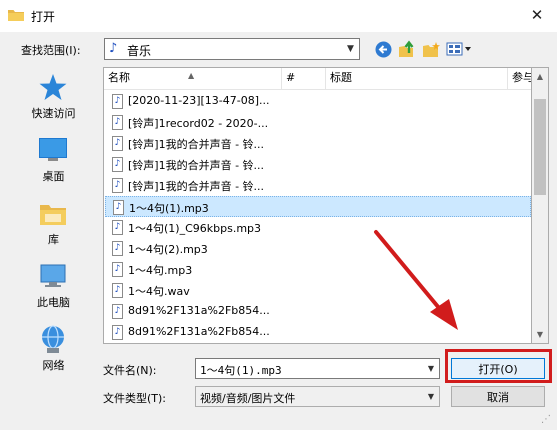 The height and width of the screenshot is (430, 557). I want to click on place-label: 此电脑, so click(53, 302).